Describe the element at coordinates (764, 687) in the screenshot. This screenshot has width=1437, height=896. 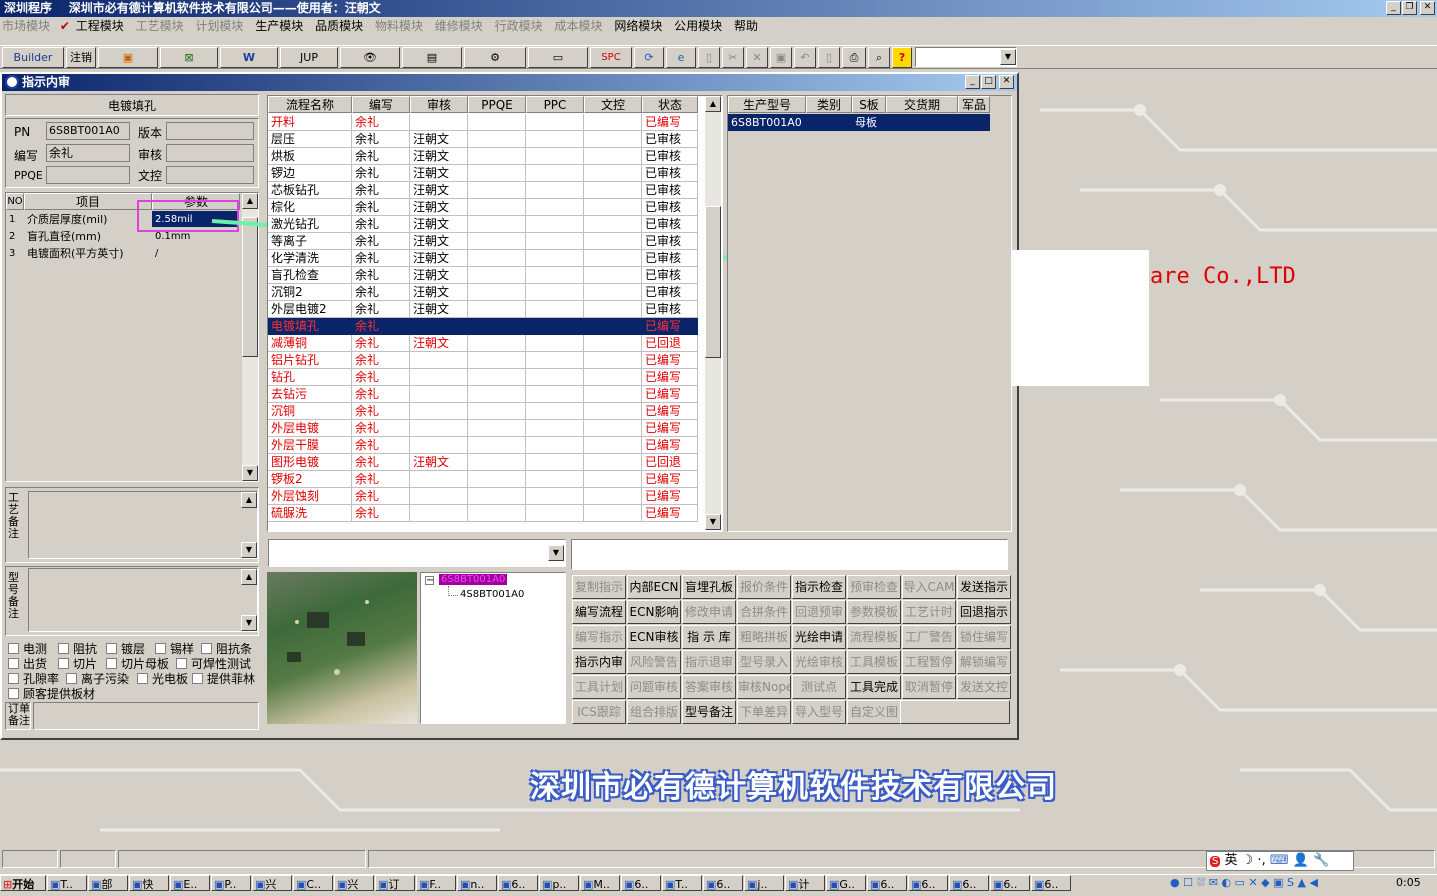
I see `action-button: 审核Nope` at that location.